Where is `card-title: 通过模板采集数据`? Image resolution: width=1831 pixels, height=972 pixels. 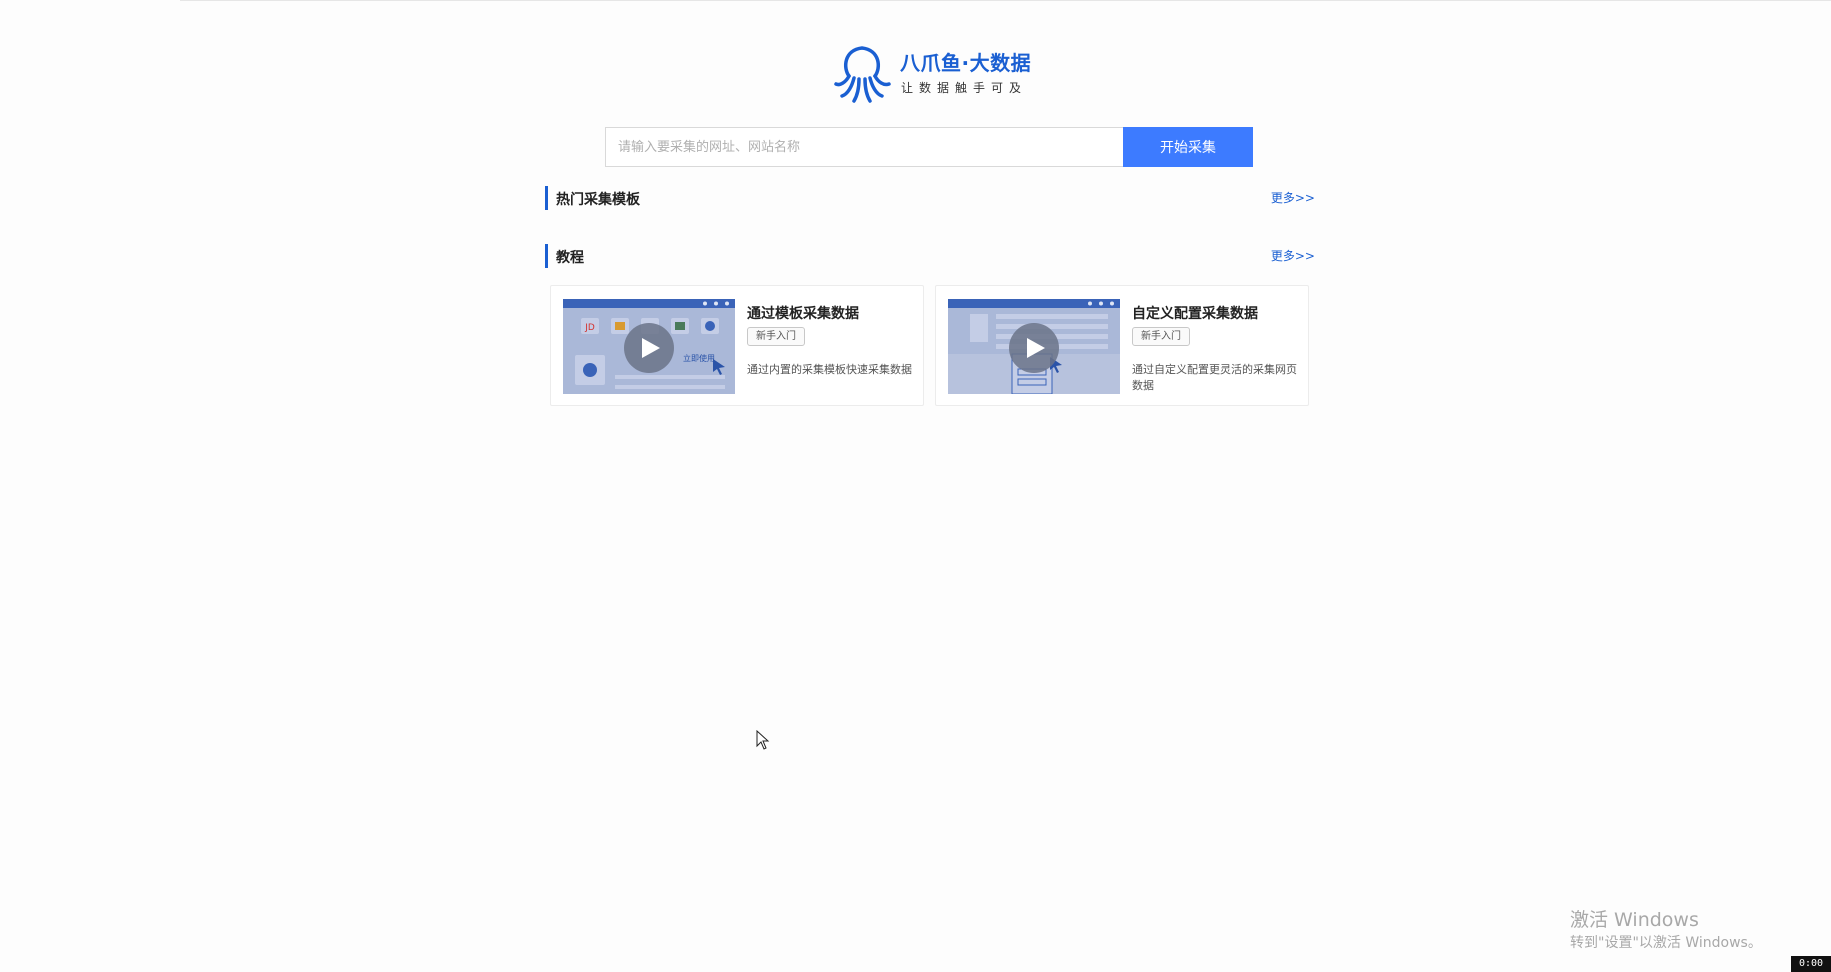
card-title: 通过模板采集数据 is located at coordinates (803, 314).